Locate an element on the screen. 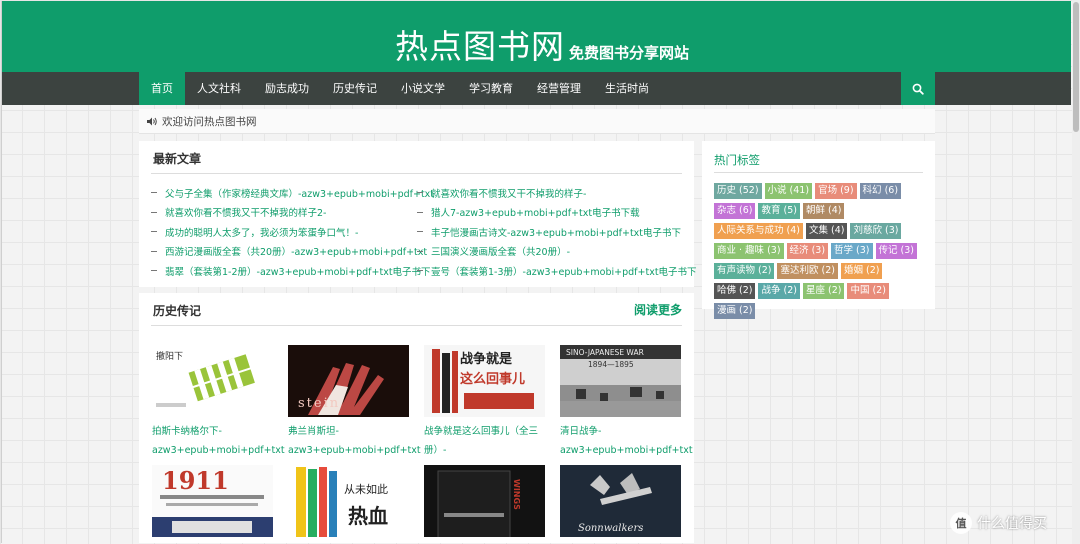  search-icon is located at coordinates (918, 89).